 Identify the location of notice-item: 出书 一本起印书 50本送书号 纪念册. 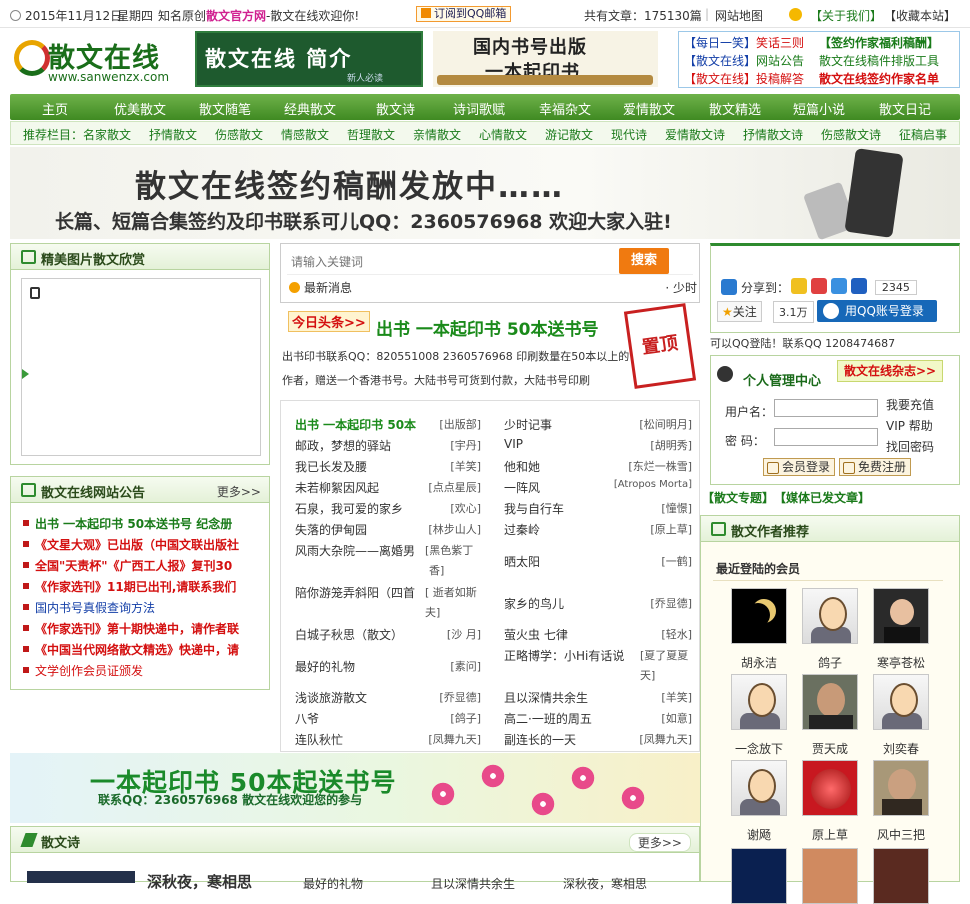
(143, 523).